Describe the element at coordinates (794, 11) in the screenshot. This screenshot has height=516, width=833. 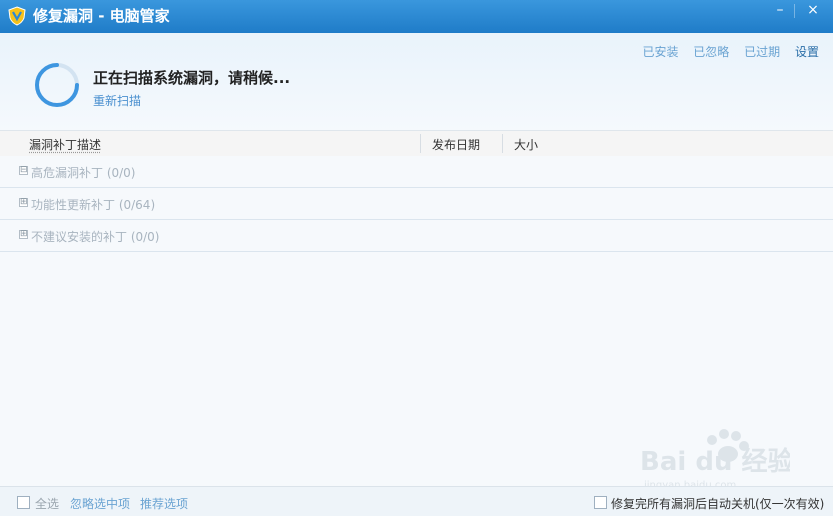
I see `window-button-divider` at that location.